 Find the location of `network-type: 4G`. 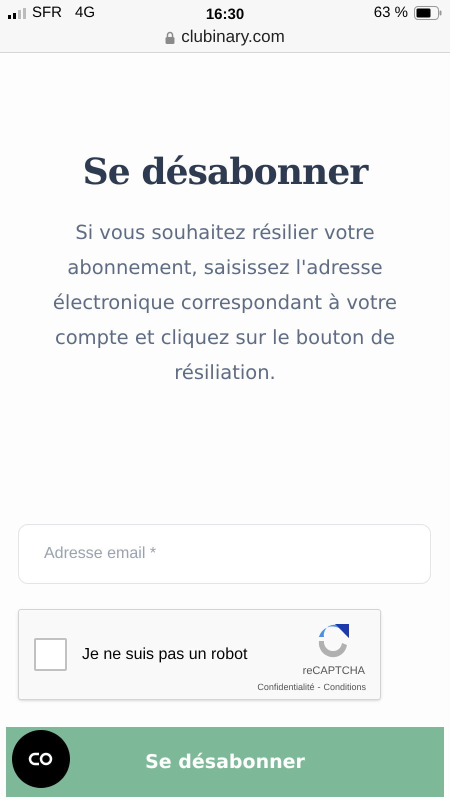

network-type: 4G is located at coordinates (85, 12).